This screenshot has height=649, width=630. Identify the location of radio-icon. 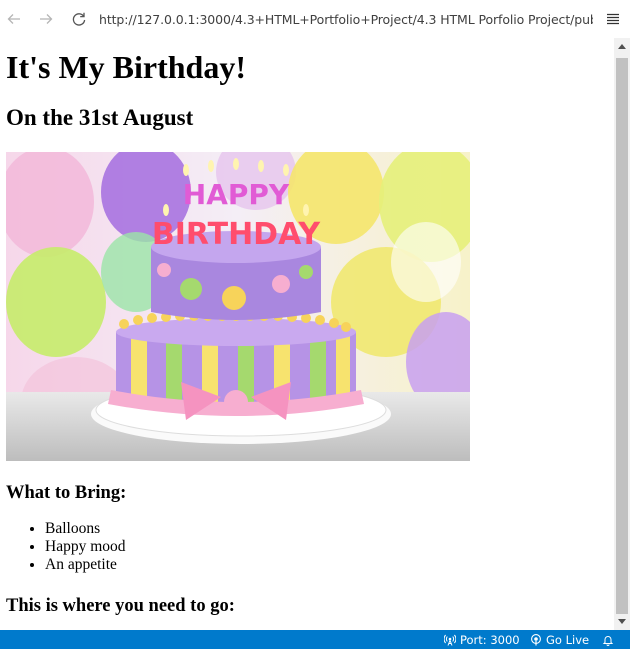
(536, 639).